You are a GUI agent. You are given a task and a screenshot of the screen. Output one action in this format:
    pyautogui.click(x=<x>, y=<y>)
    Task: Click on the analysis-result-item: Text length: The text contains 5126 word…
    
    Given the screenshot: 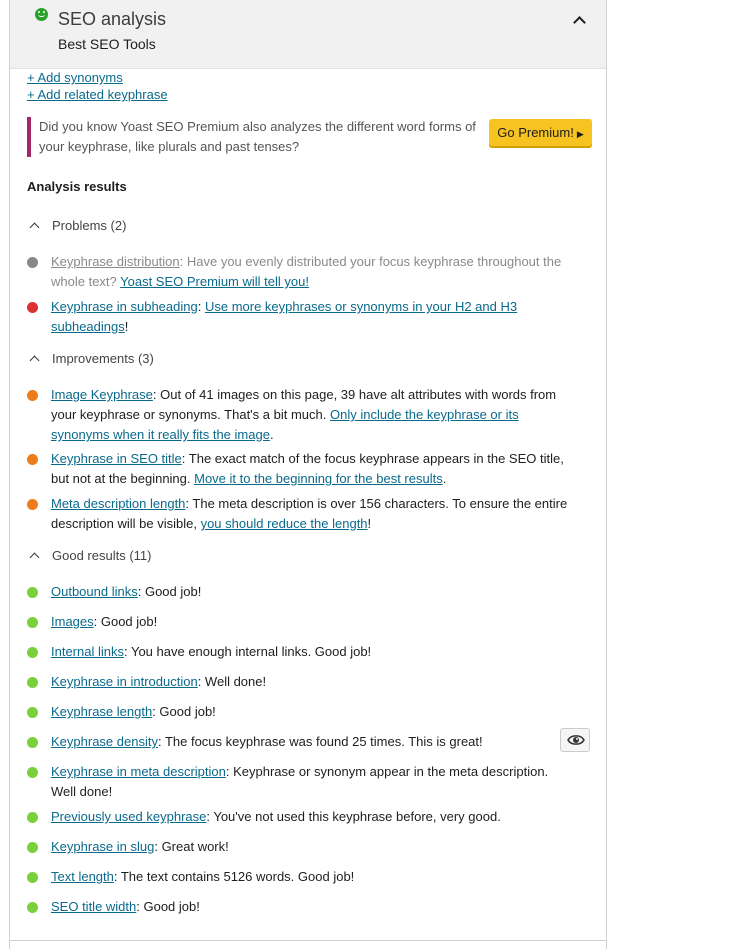 What is the action you would take?
    pyautogui.click(x=301, y=877)
    